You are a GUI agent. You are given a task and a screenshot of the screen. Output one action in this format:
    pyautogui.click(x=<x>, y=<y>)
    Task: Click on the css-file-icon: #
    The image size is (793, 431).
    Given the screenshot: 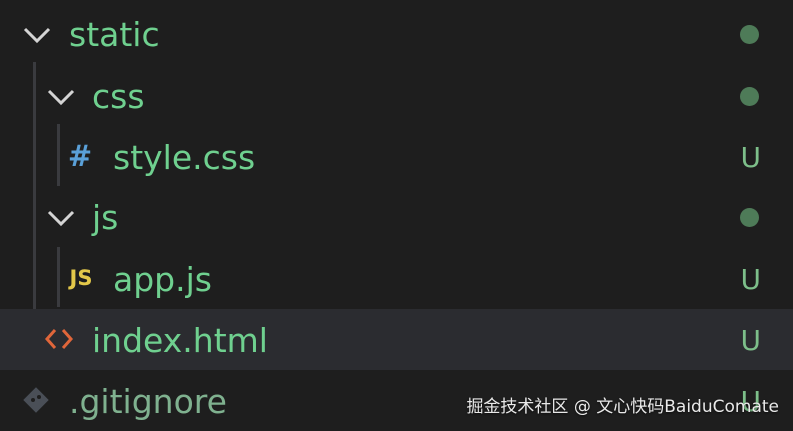 What is the action you would take?
    pyautogui.click(x=80, y=156)
    